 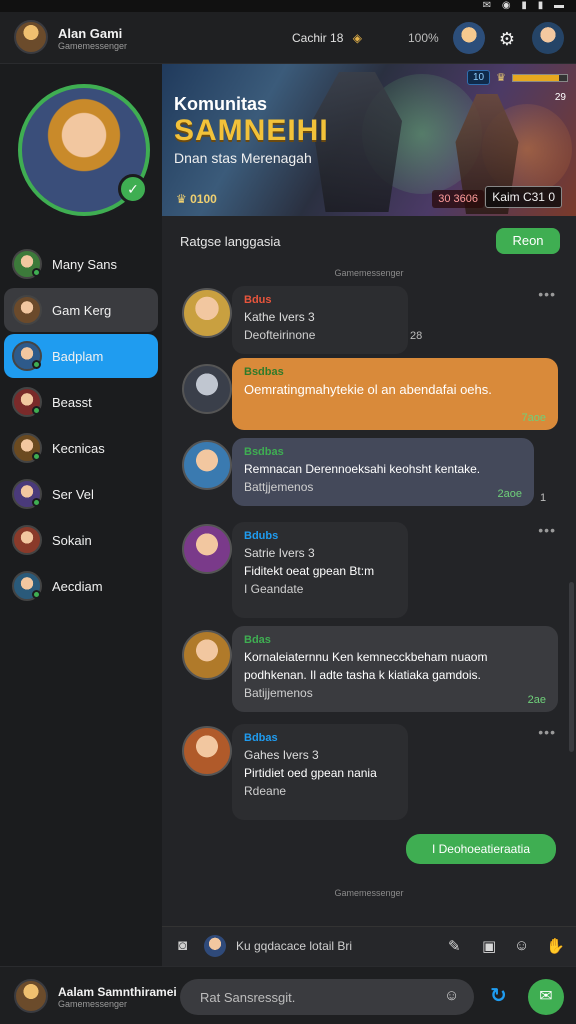 I want to click on sidebar-item: Beasst, so click(x=81, y=402).